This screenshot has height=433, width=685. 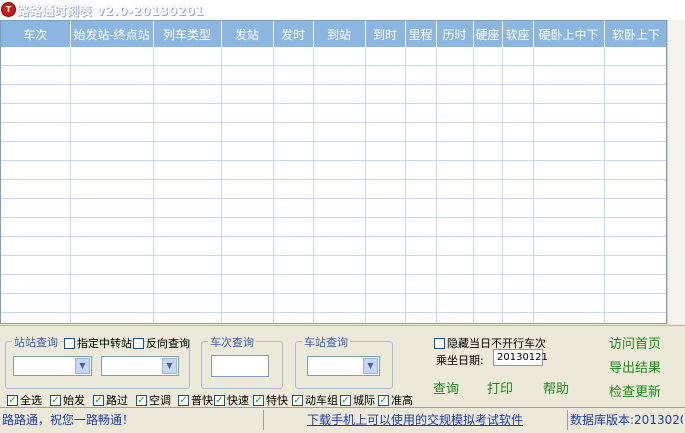 I want to click on filter-special-express-checkbox: ✓ 特快, so click(x=270, y=400).